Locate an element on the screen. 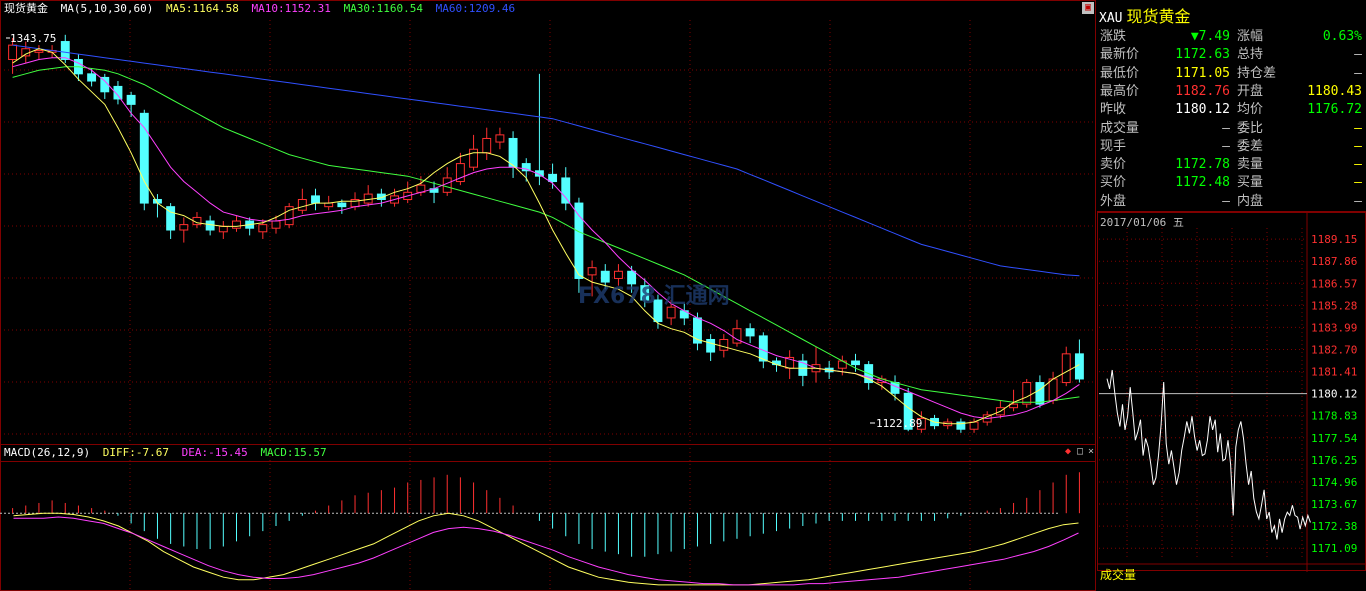 This screenshot has height=591, width=1366. intraday-price-line is located at coordinates (1208, 454).